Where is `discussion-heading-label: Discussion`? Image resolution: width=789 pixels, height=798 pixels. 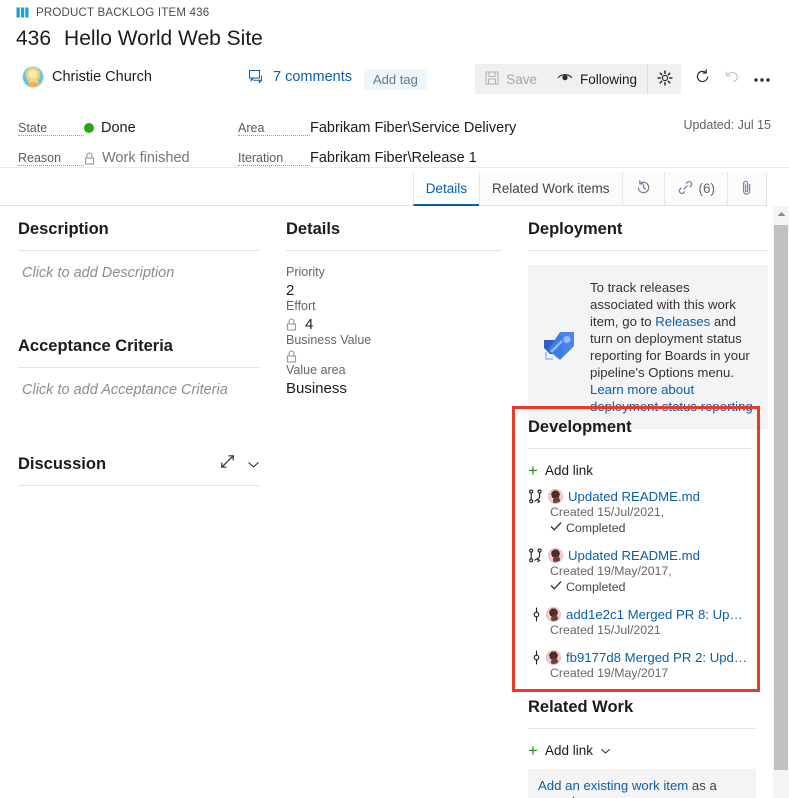 discussion-heading-label: Discussion is located at coordinates (62, 463).